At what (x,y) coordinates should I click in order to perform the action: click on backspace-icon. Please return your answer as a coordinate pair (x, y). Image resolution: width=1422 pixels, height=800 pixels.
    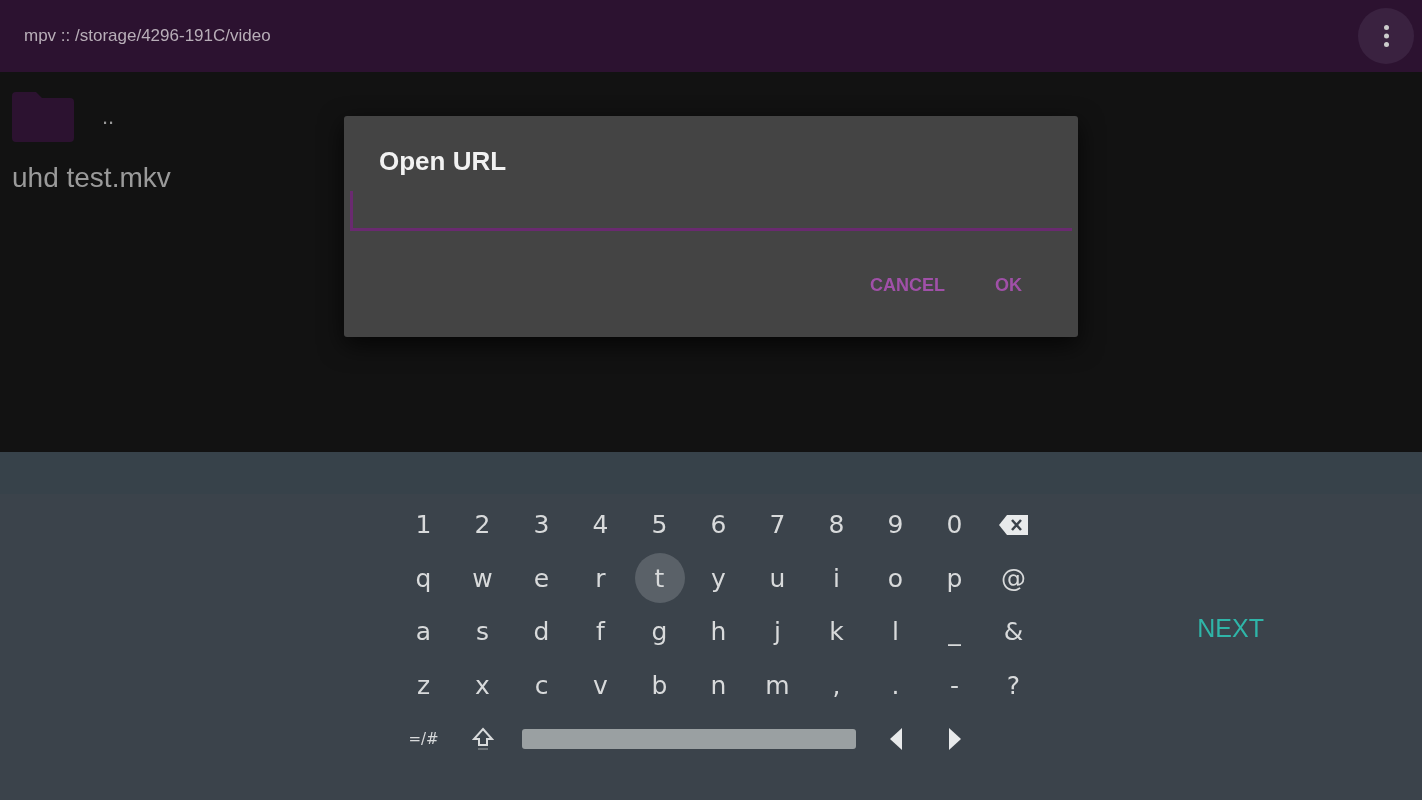
    Looking at the image, I should click on (1013, 524).